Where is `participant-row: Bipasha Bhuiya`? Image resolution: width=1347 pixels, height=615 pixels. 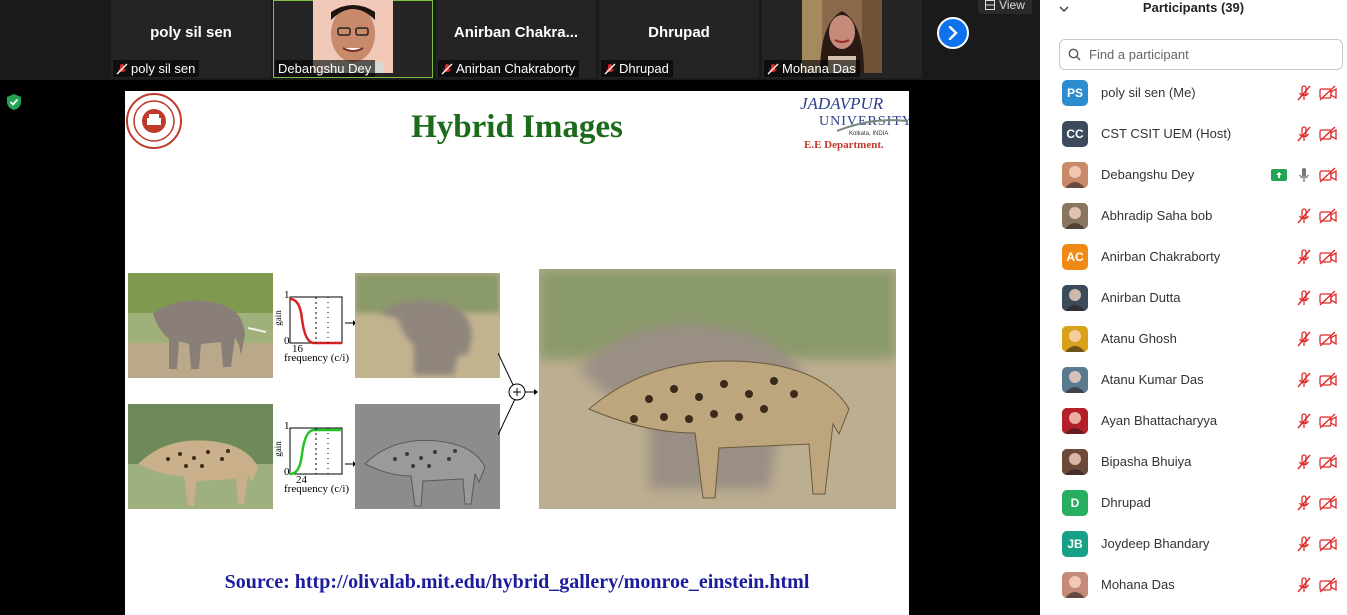 participant-row: Bipasha Bhuiya is located at coordinates (1193, 462).